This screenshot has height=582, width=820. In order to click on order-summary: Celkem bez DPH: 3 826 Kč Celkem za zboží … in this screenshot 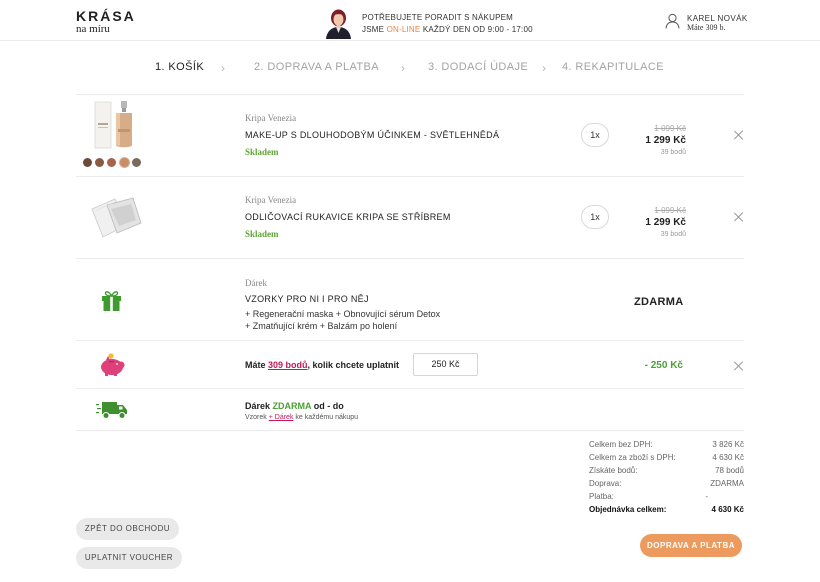, I will do `click(666, 479)`.